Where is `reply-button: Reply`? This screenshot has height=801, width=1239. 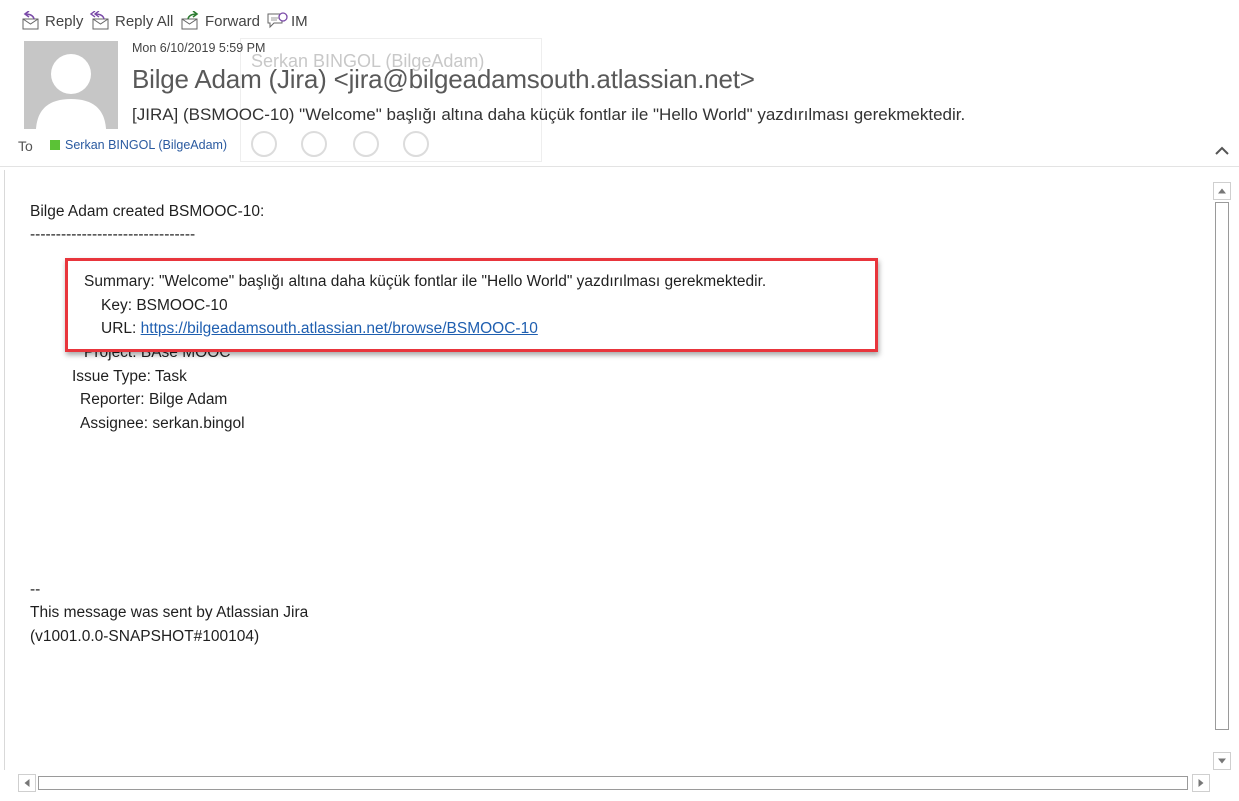 reply-button: Reply is located at coordinates (51, 21).